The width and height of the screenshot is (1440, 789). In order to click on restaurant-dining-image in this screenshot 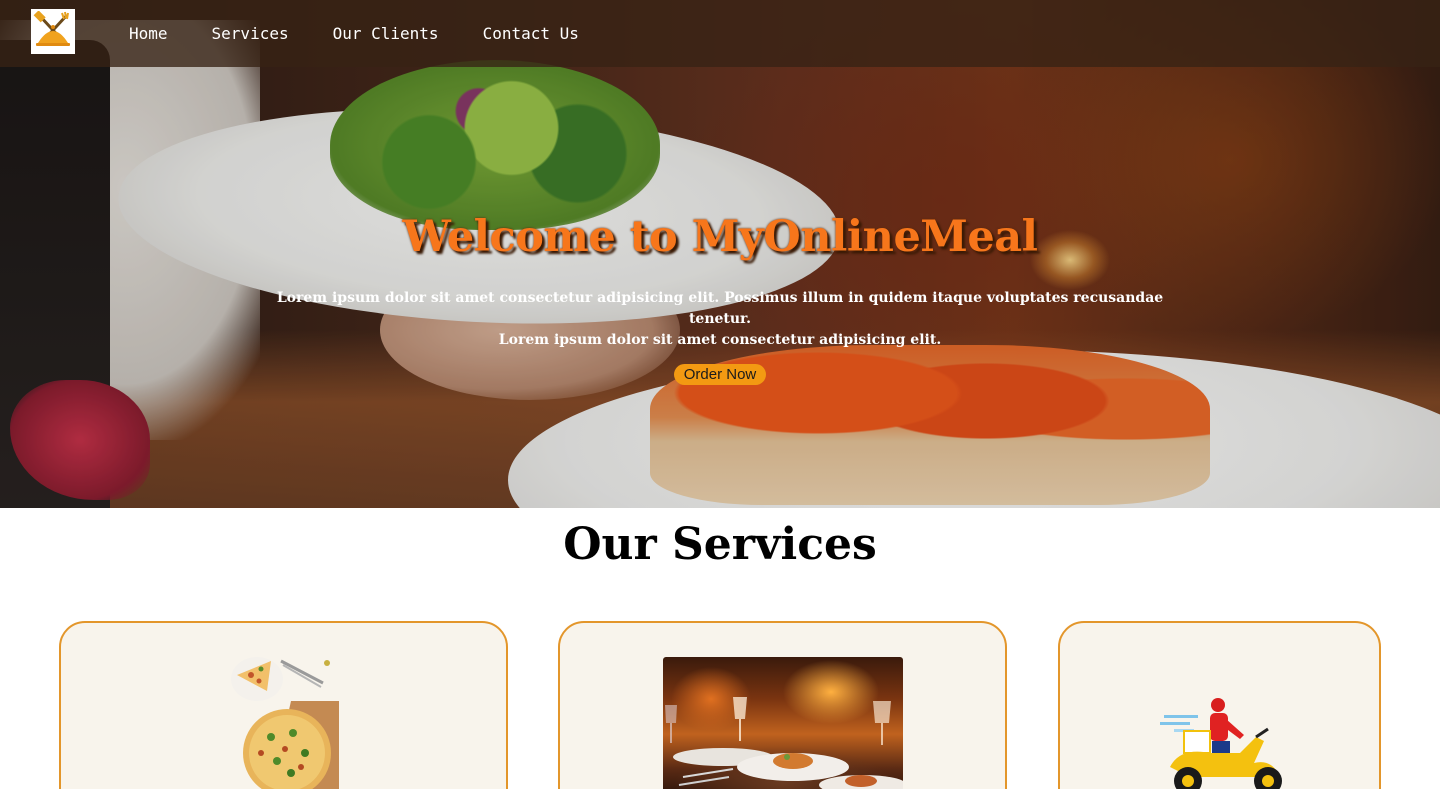, I will do `click(783, 723)`.